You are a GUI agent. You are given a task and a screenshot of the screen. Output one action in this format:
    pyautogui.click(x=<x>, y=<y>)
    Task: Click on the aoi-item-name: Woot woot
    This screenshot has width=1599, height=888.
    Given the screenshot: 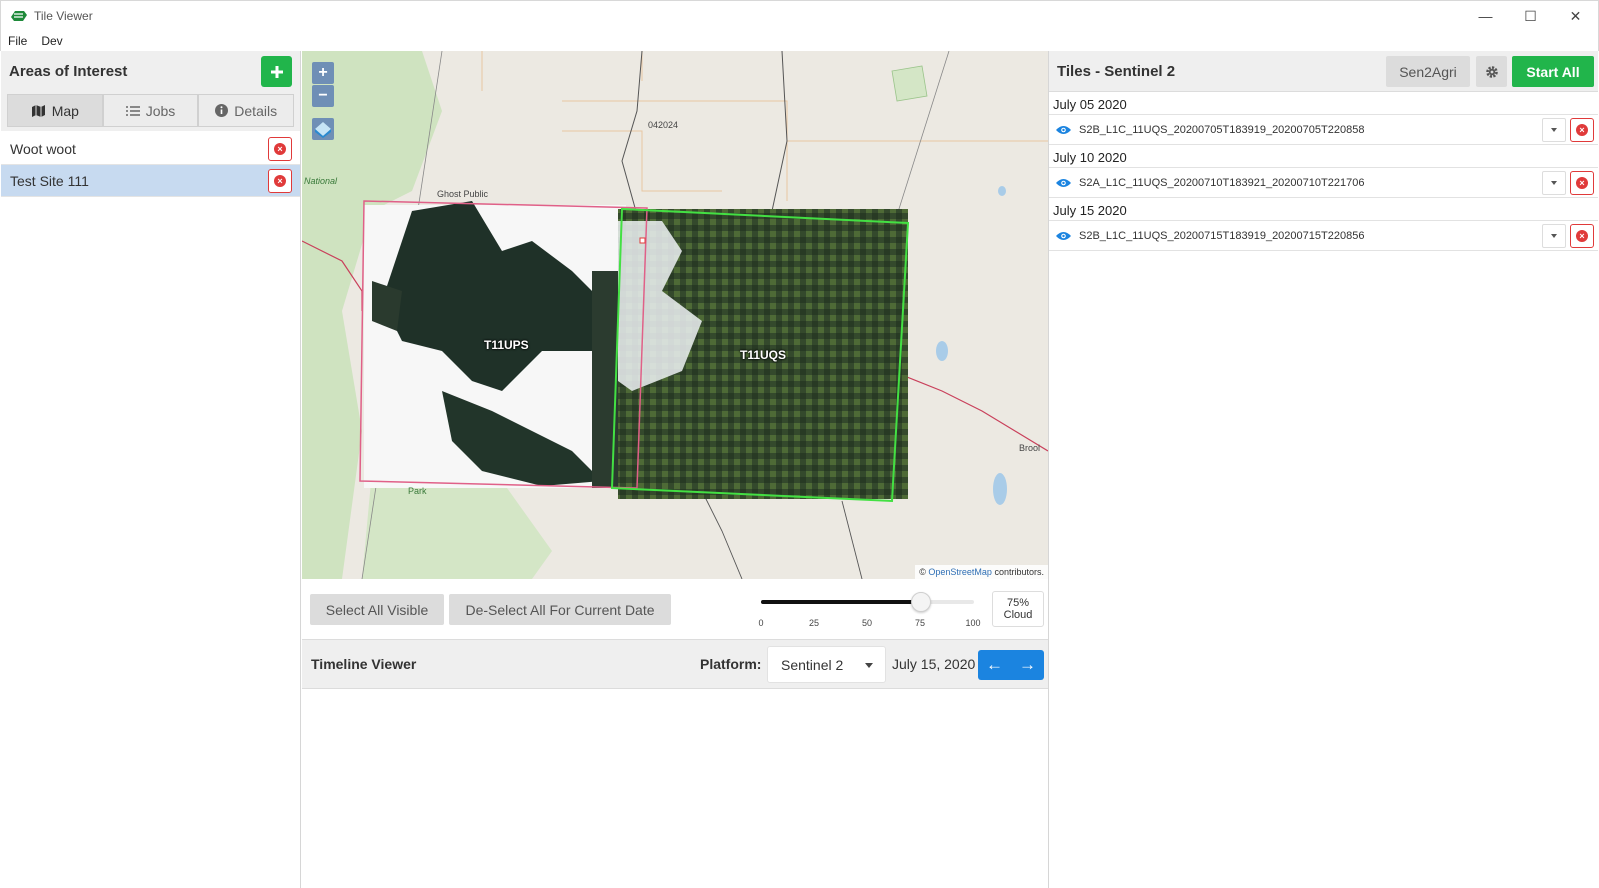 What is the action you would take?
    pyautogui.click(x=43, y=148)
    